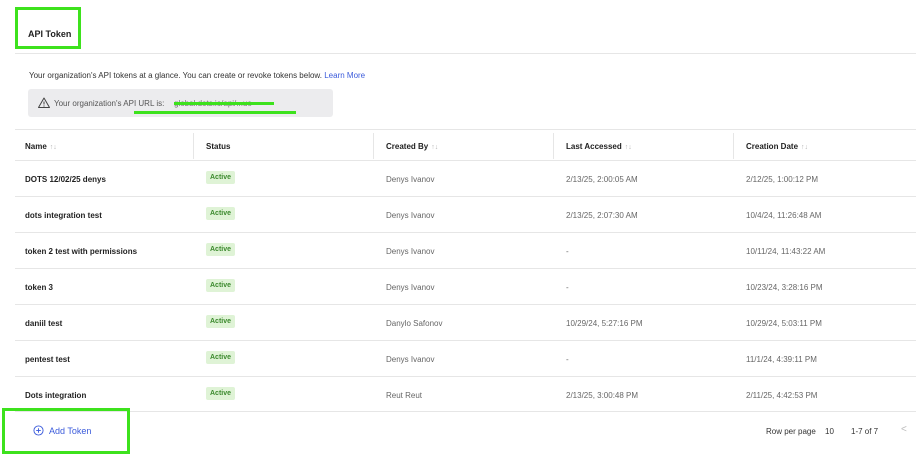  I want to click on last-accessed: 2/13/25, 3:00:48 PM, so click(602, 395).